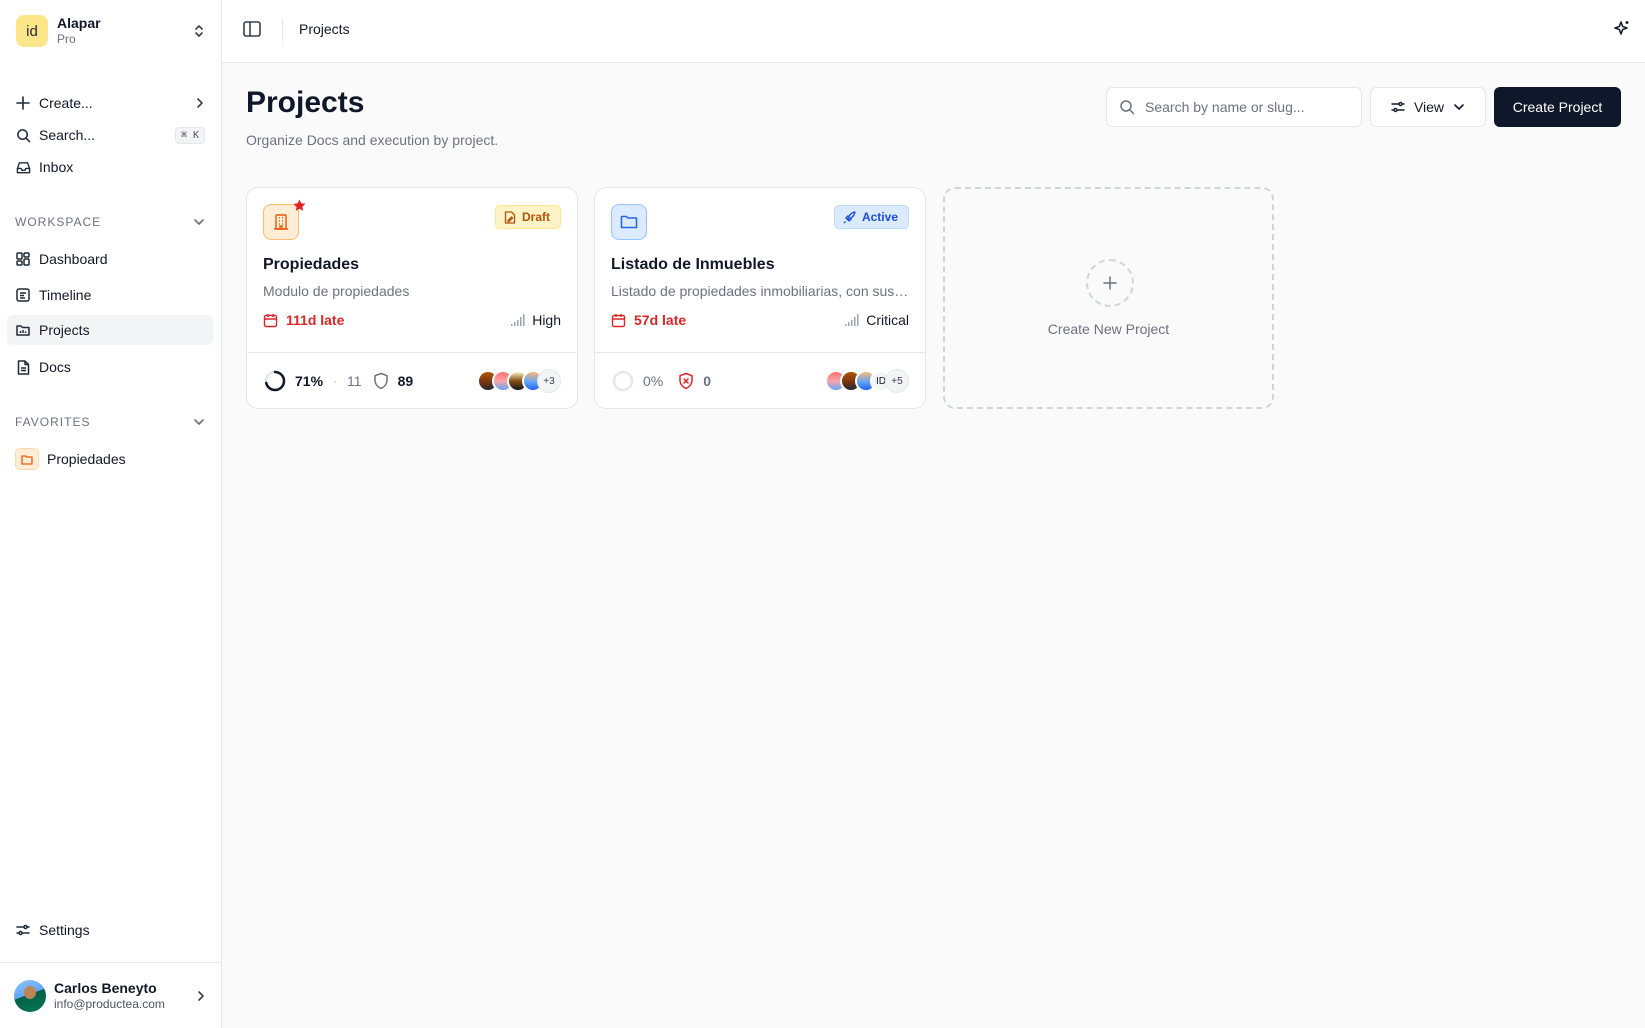 This screenshot has height=1028, width=1645. Describe the element at coordinates (1108, 329) in the screenshot. I see `create-new-project-label: Create New Project` at that location.